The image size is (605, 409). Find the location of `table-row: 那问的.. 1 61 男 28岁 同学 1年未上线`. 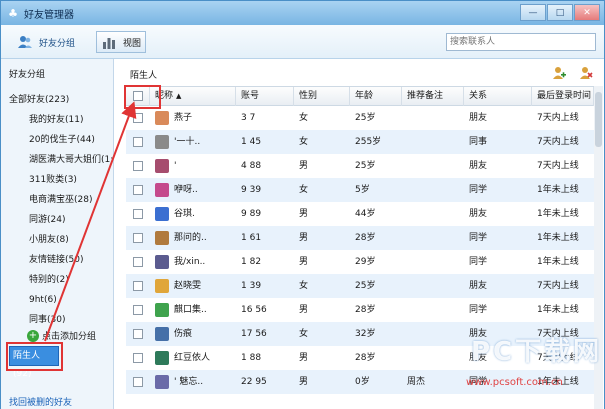

table-row: 那问的.. 1 61 男 28岁 同学 1年未上线 is located at coordinates (360, 238).